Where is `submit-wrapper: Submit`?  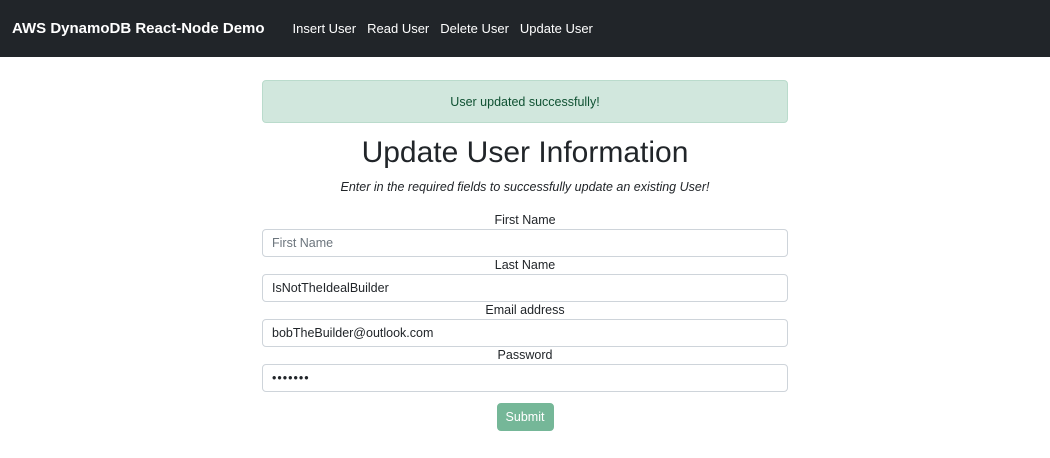
submit-wrapper: Submit is located at coordinates (525, 417).